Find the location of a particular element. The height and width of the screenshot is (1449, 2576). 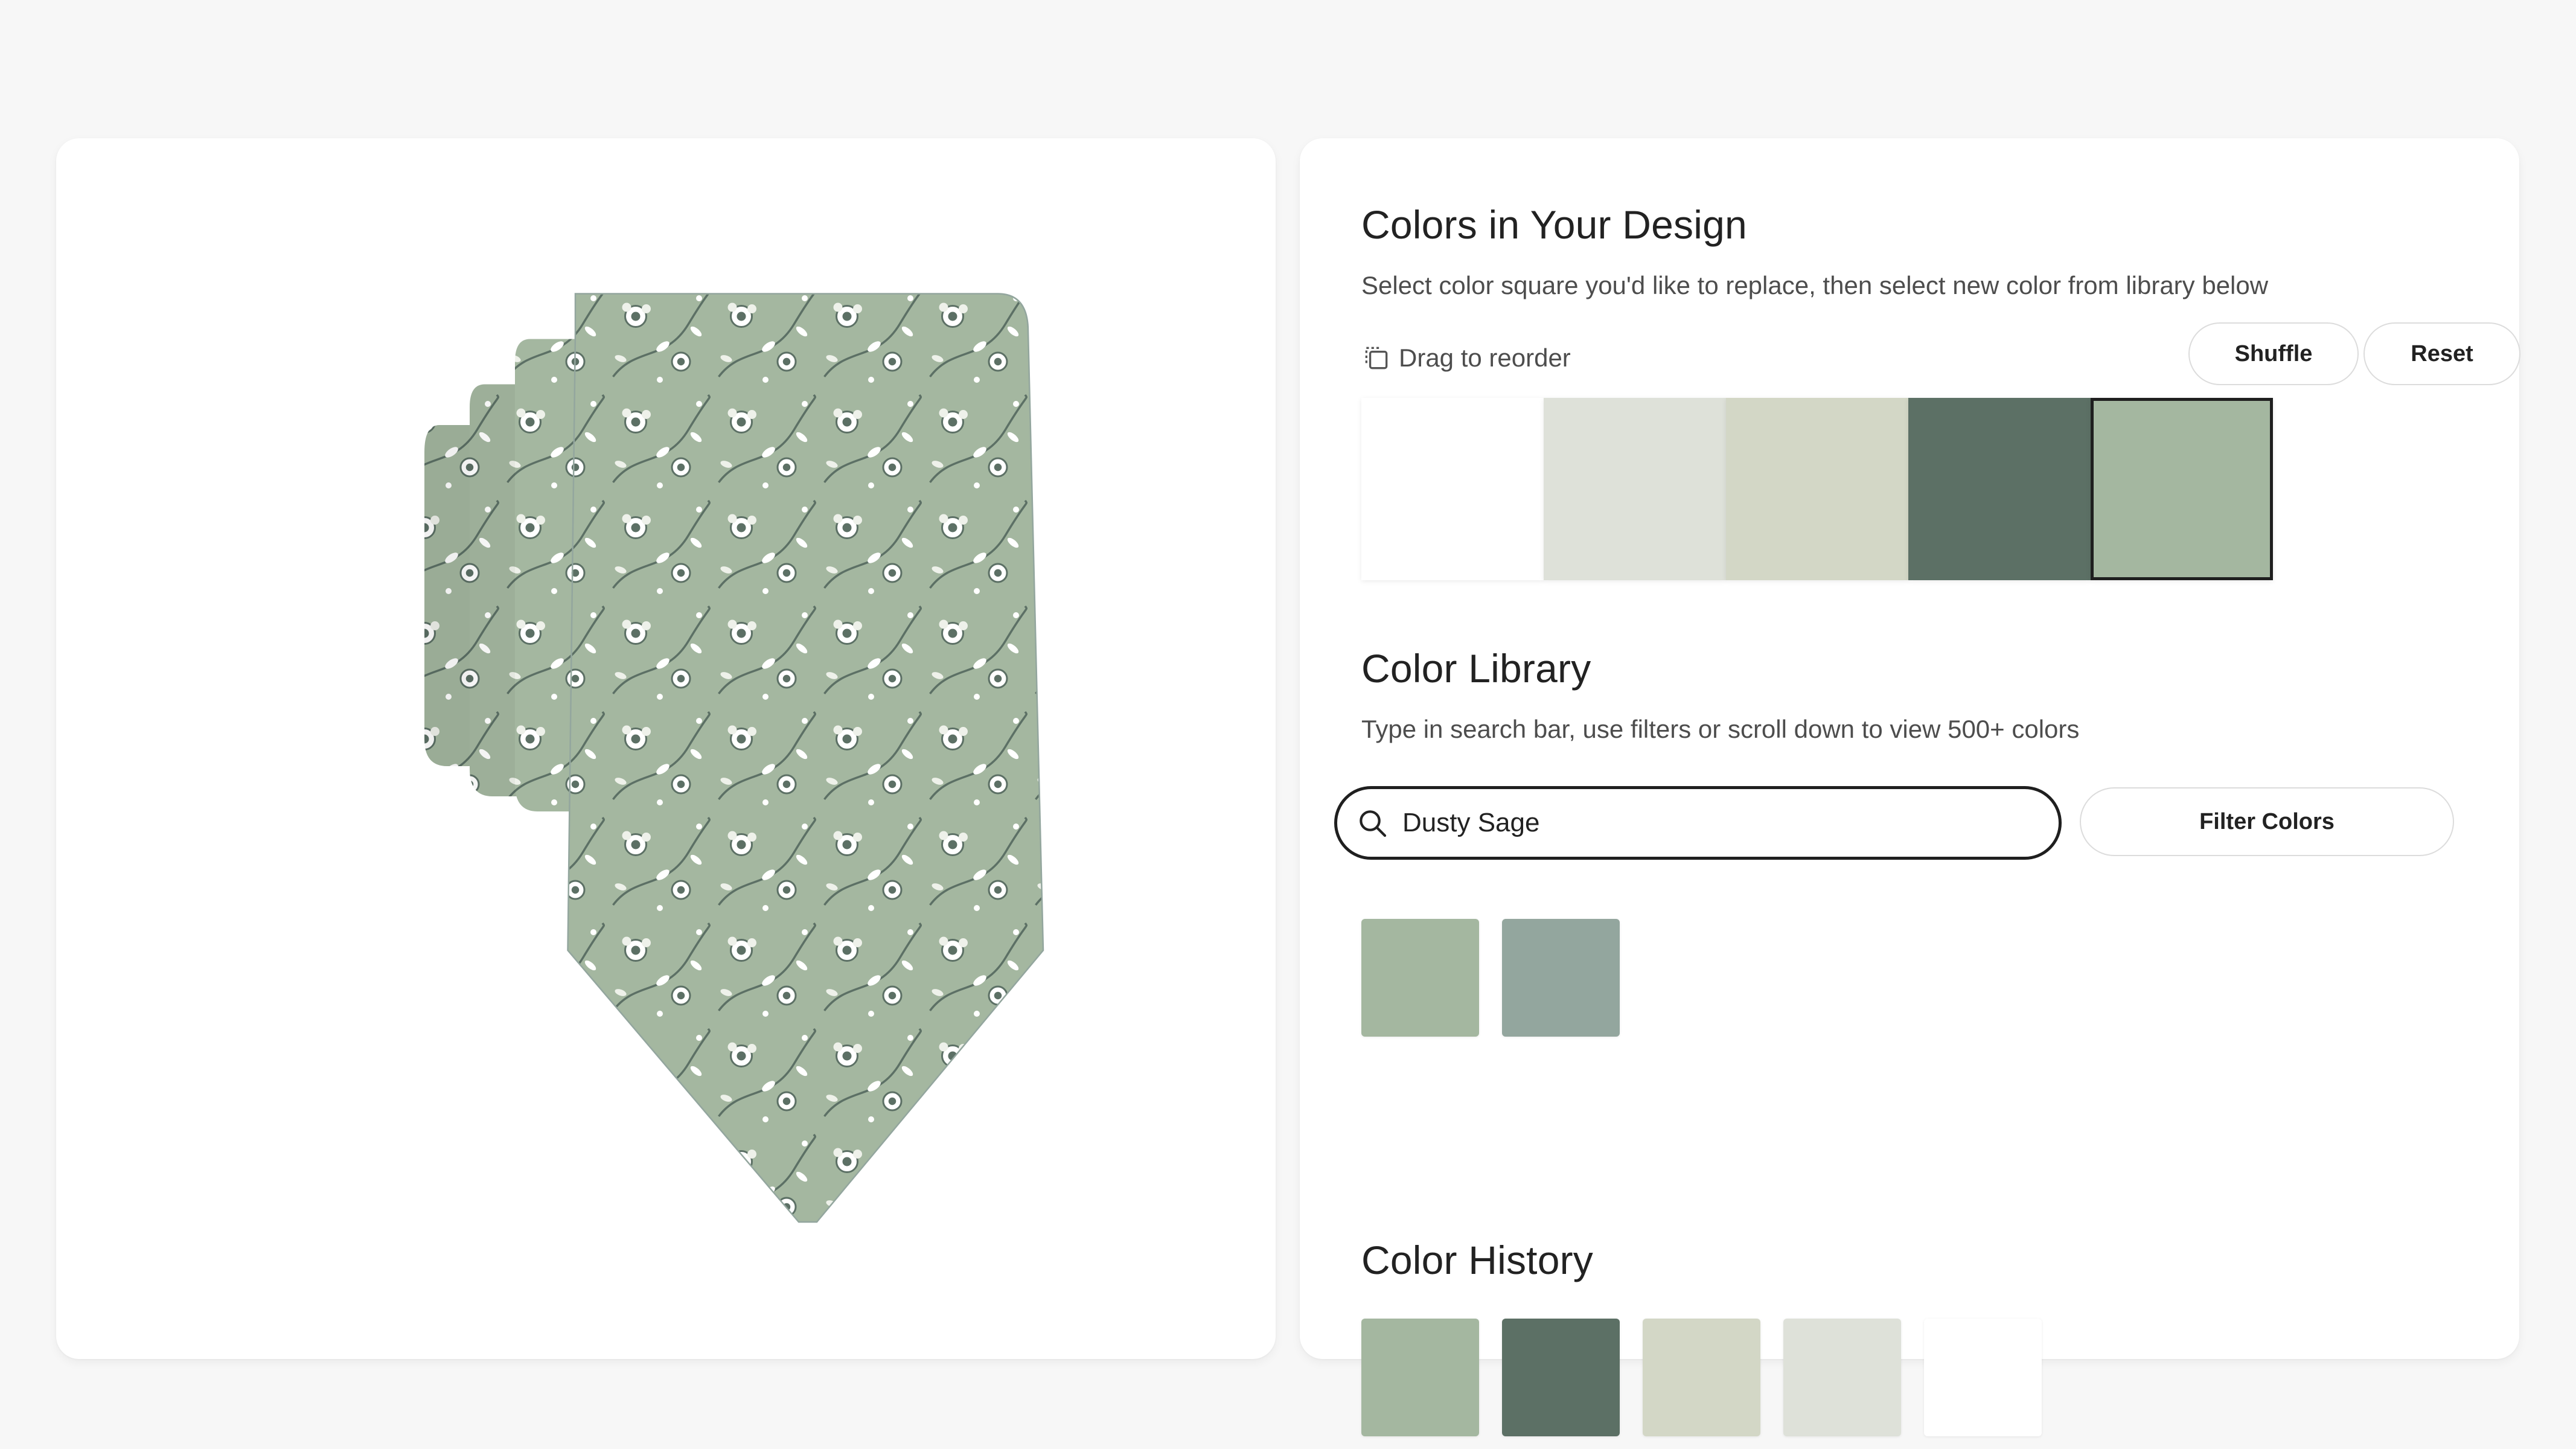

color-search-box is located at coordinates (1698, 823).